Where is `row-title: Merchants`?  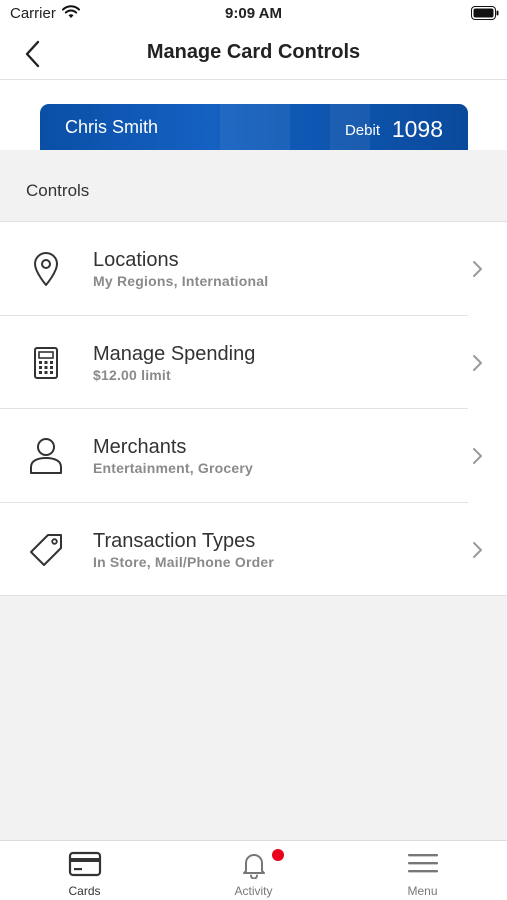
row-title: Merchants is located at coordinates (140, 447).